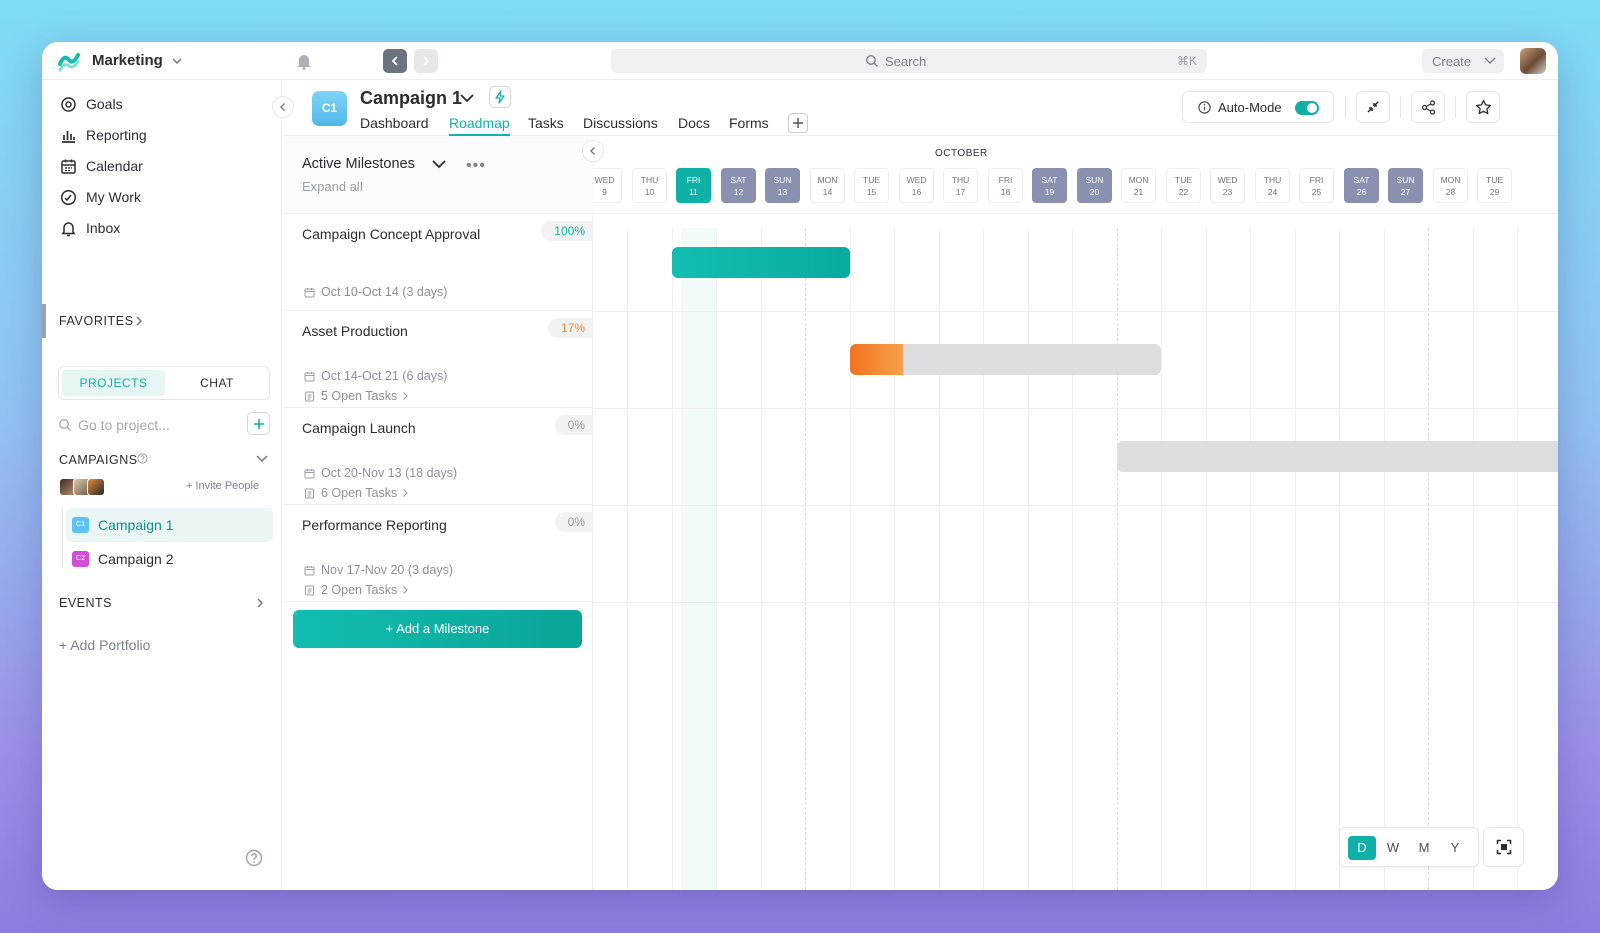 This screenshot has height=933, width=1600. What do you see at coordinates (1258, 107) in the screenshot?
I see `auto-mode-control: Auto-Mode` at bounding box center [1258, 107].